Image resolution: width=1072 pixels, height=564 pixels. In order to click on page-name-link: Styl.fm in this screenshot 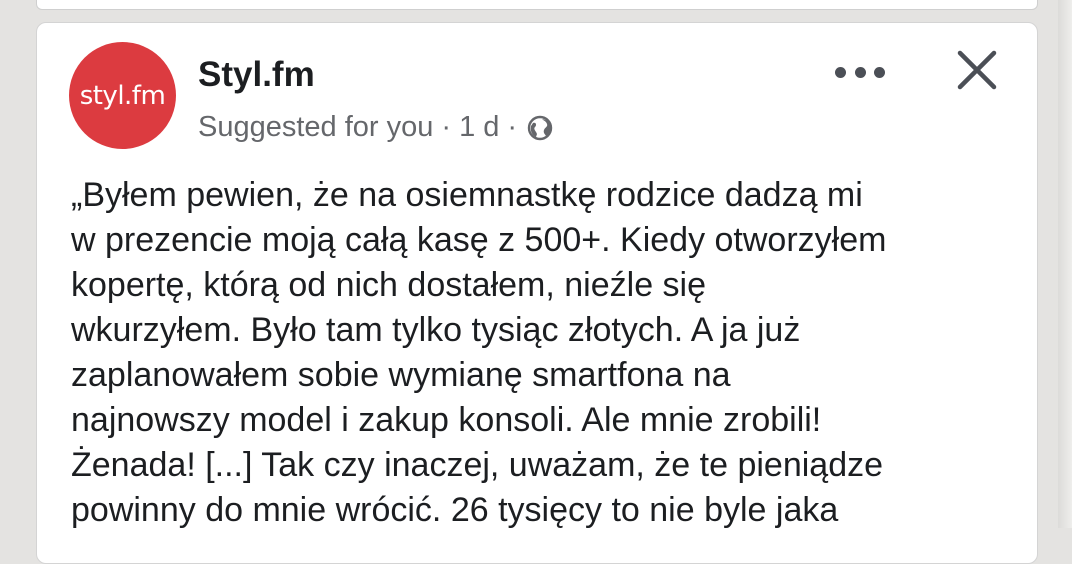, I will do `click(256, 75)`.